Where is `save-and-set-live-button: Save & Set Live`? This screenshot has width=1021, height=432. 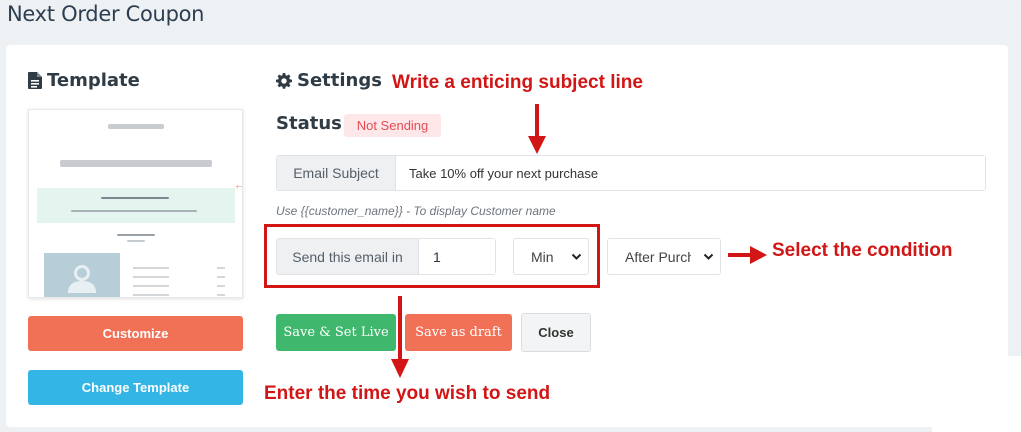 save-and-set-live-button: Save & Set Live is located at coordinates (336, 332).